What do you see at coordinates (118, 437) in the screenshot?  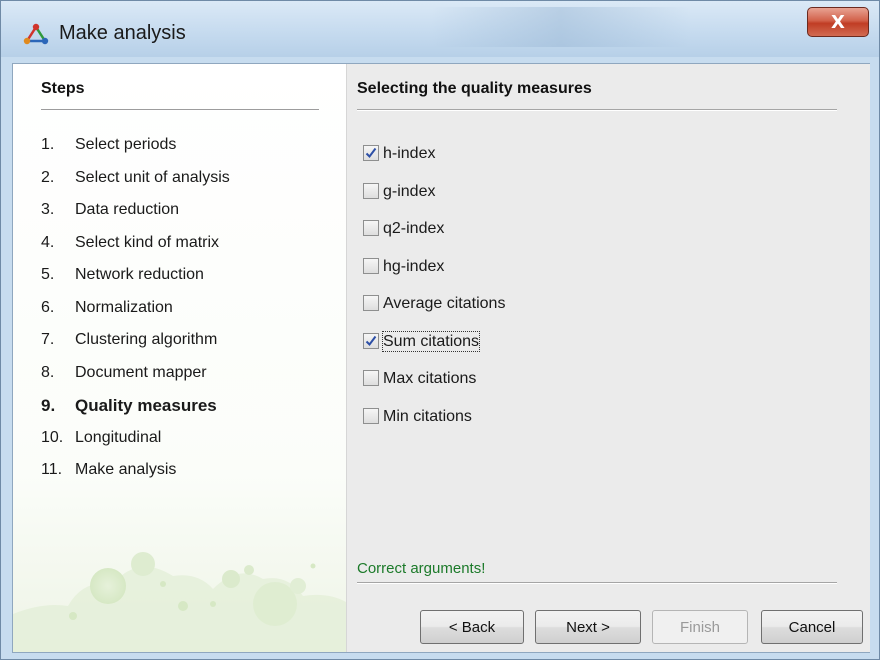 I see `step-label: Longitudinal` at bounding box center [118, 437].